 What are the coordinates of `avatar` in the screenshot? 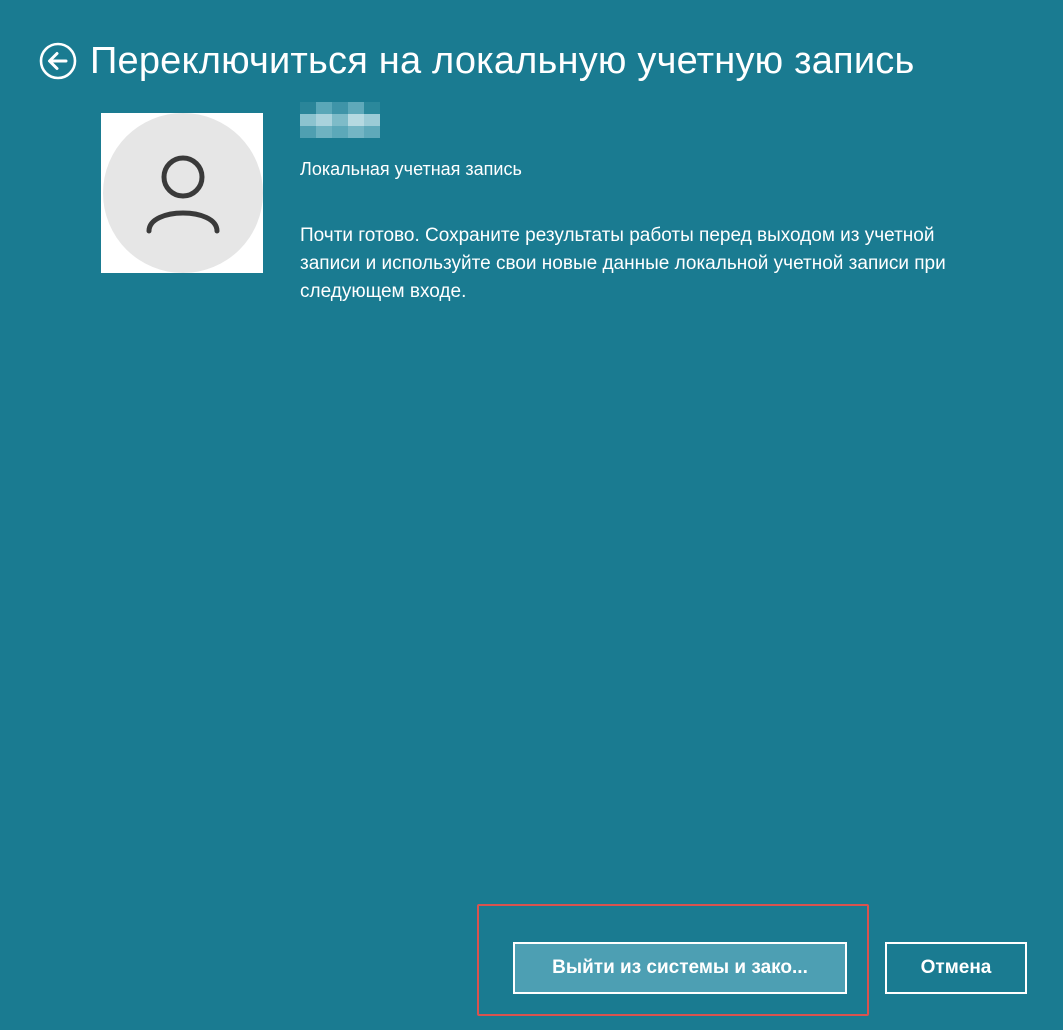 It's located at (182, 193).